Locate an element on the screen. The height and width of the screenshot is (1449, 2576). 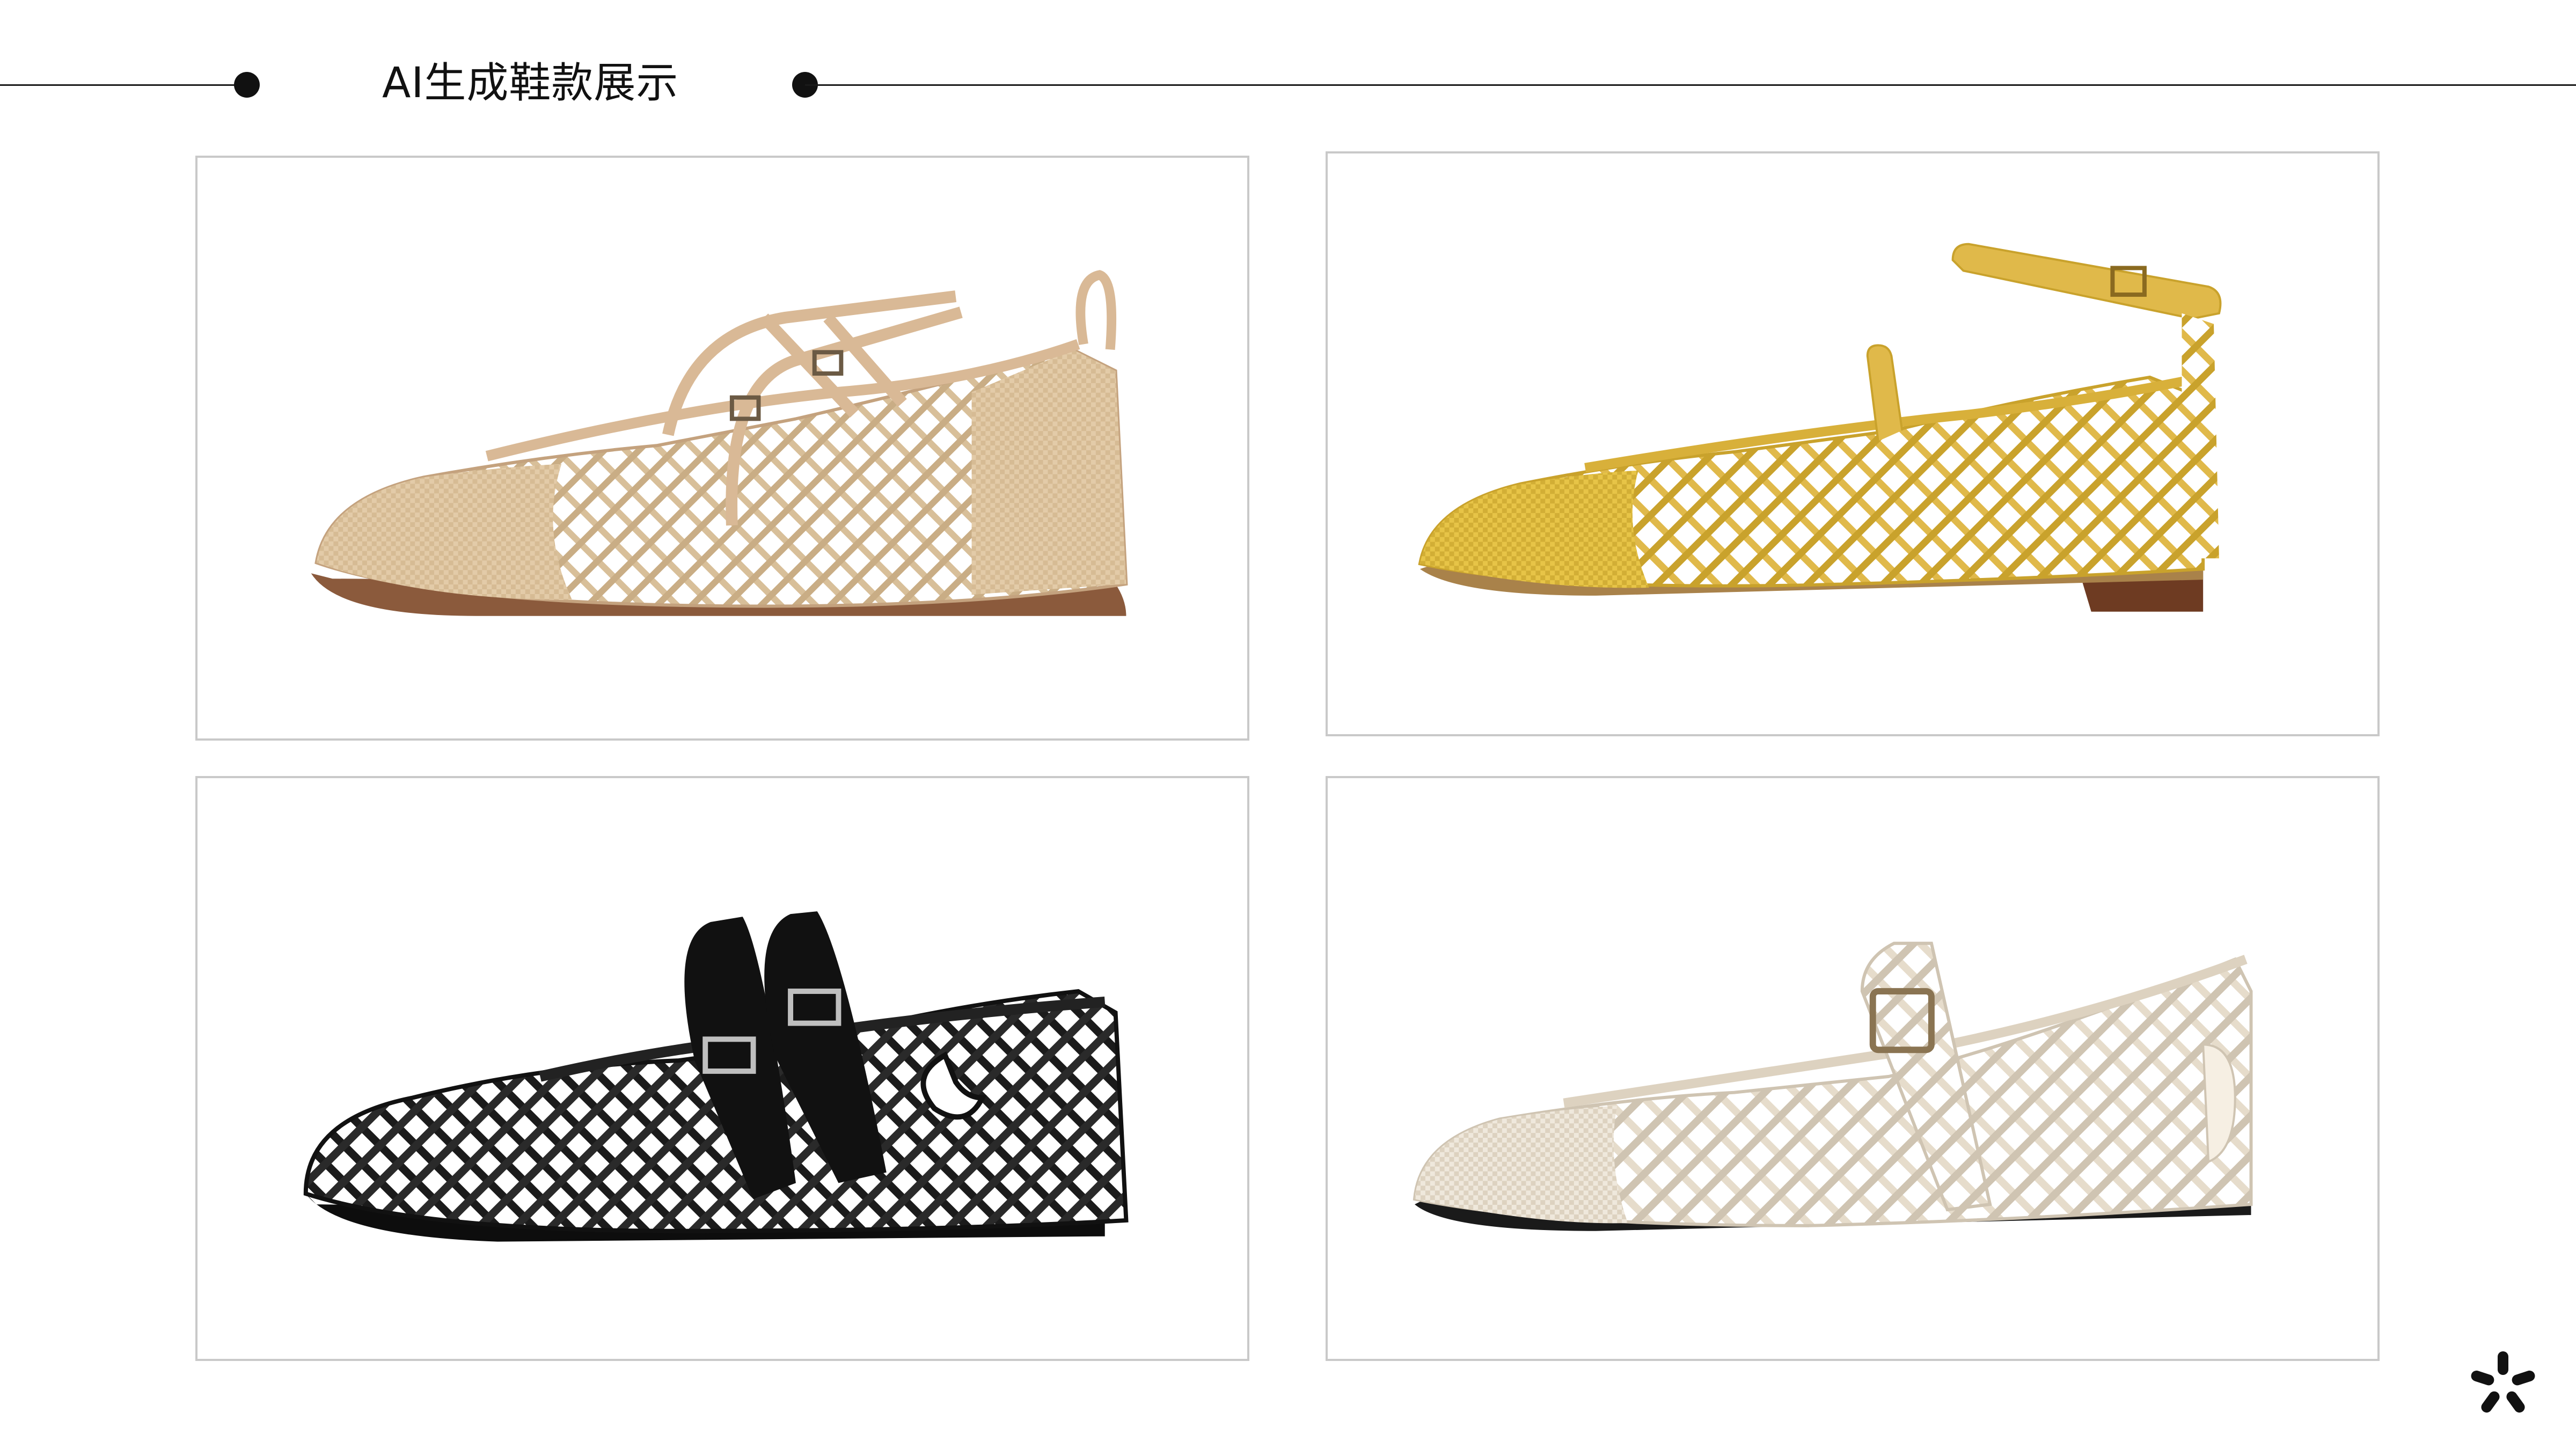
header-dot-left is located at coordinates (247, 85).